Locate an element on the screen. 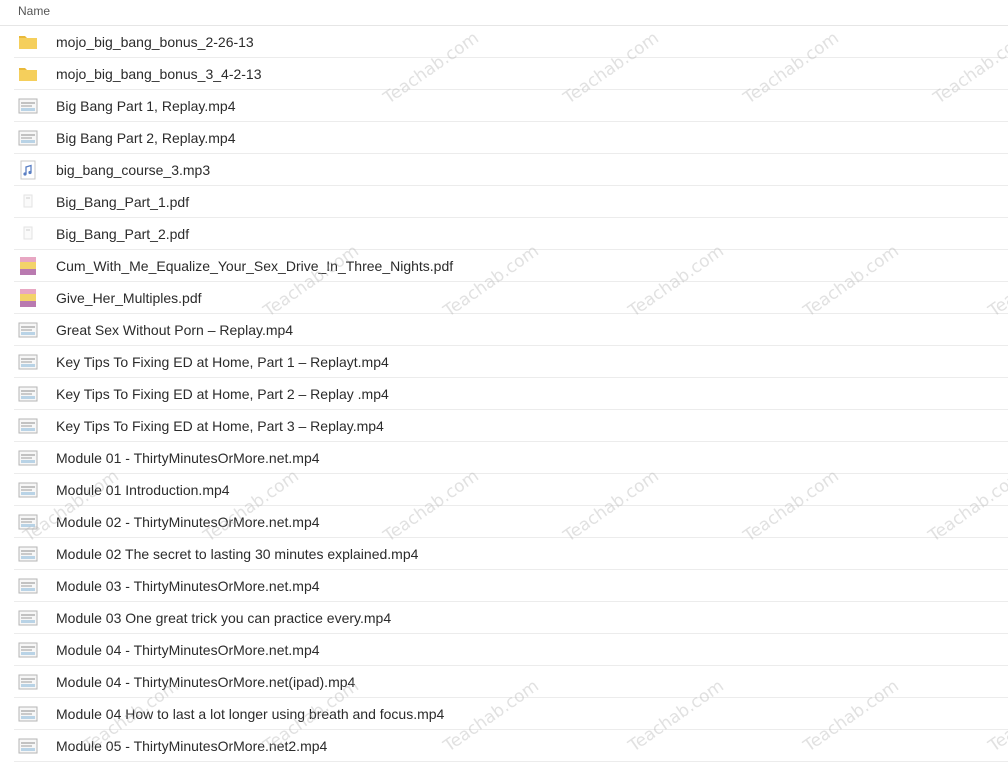 This screenshot has width=1008, height=762. audio-file-icon is located at coordinates (28, 170).